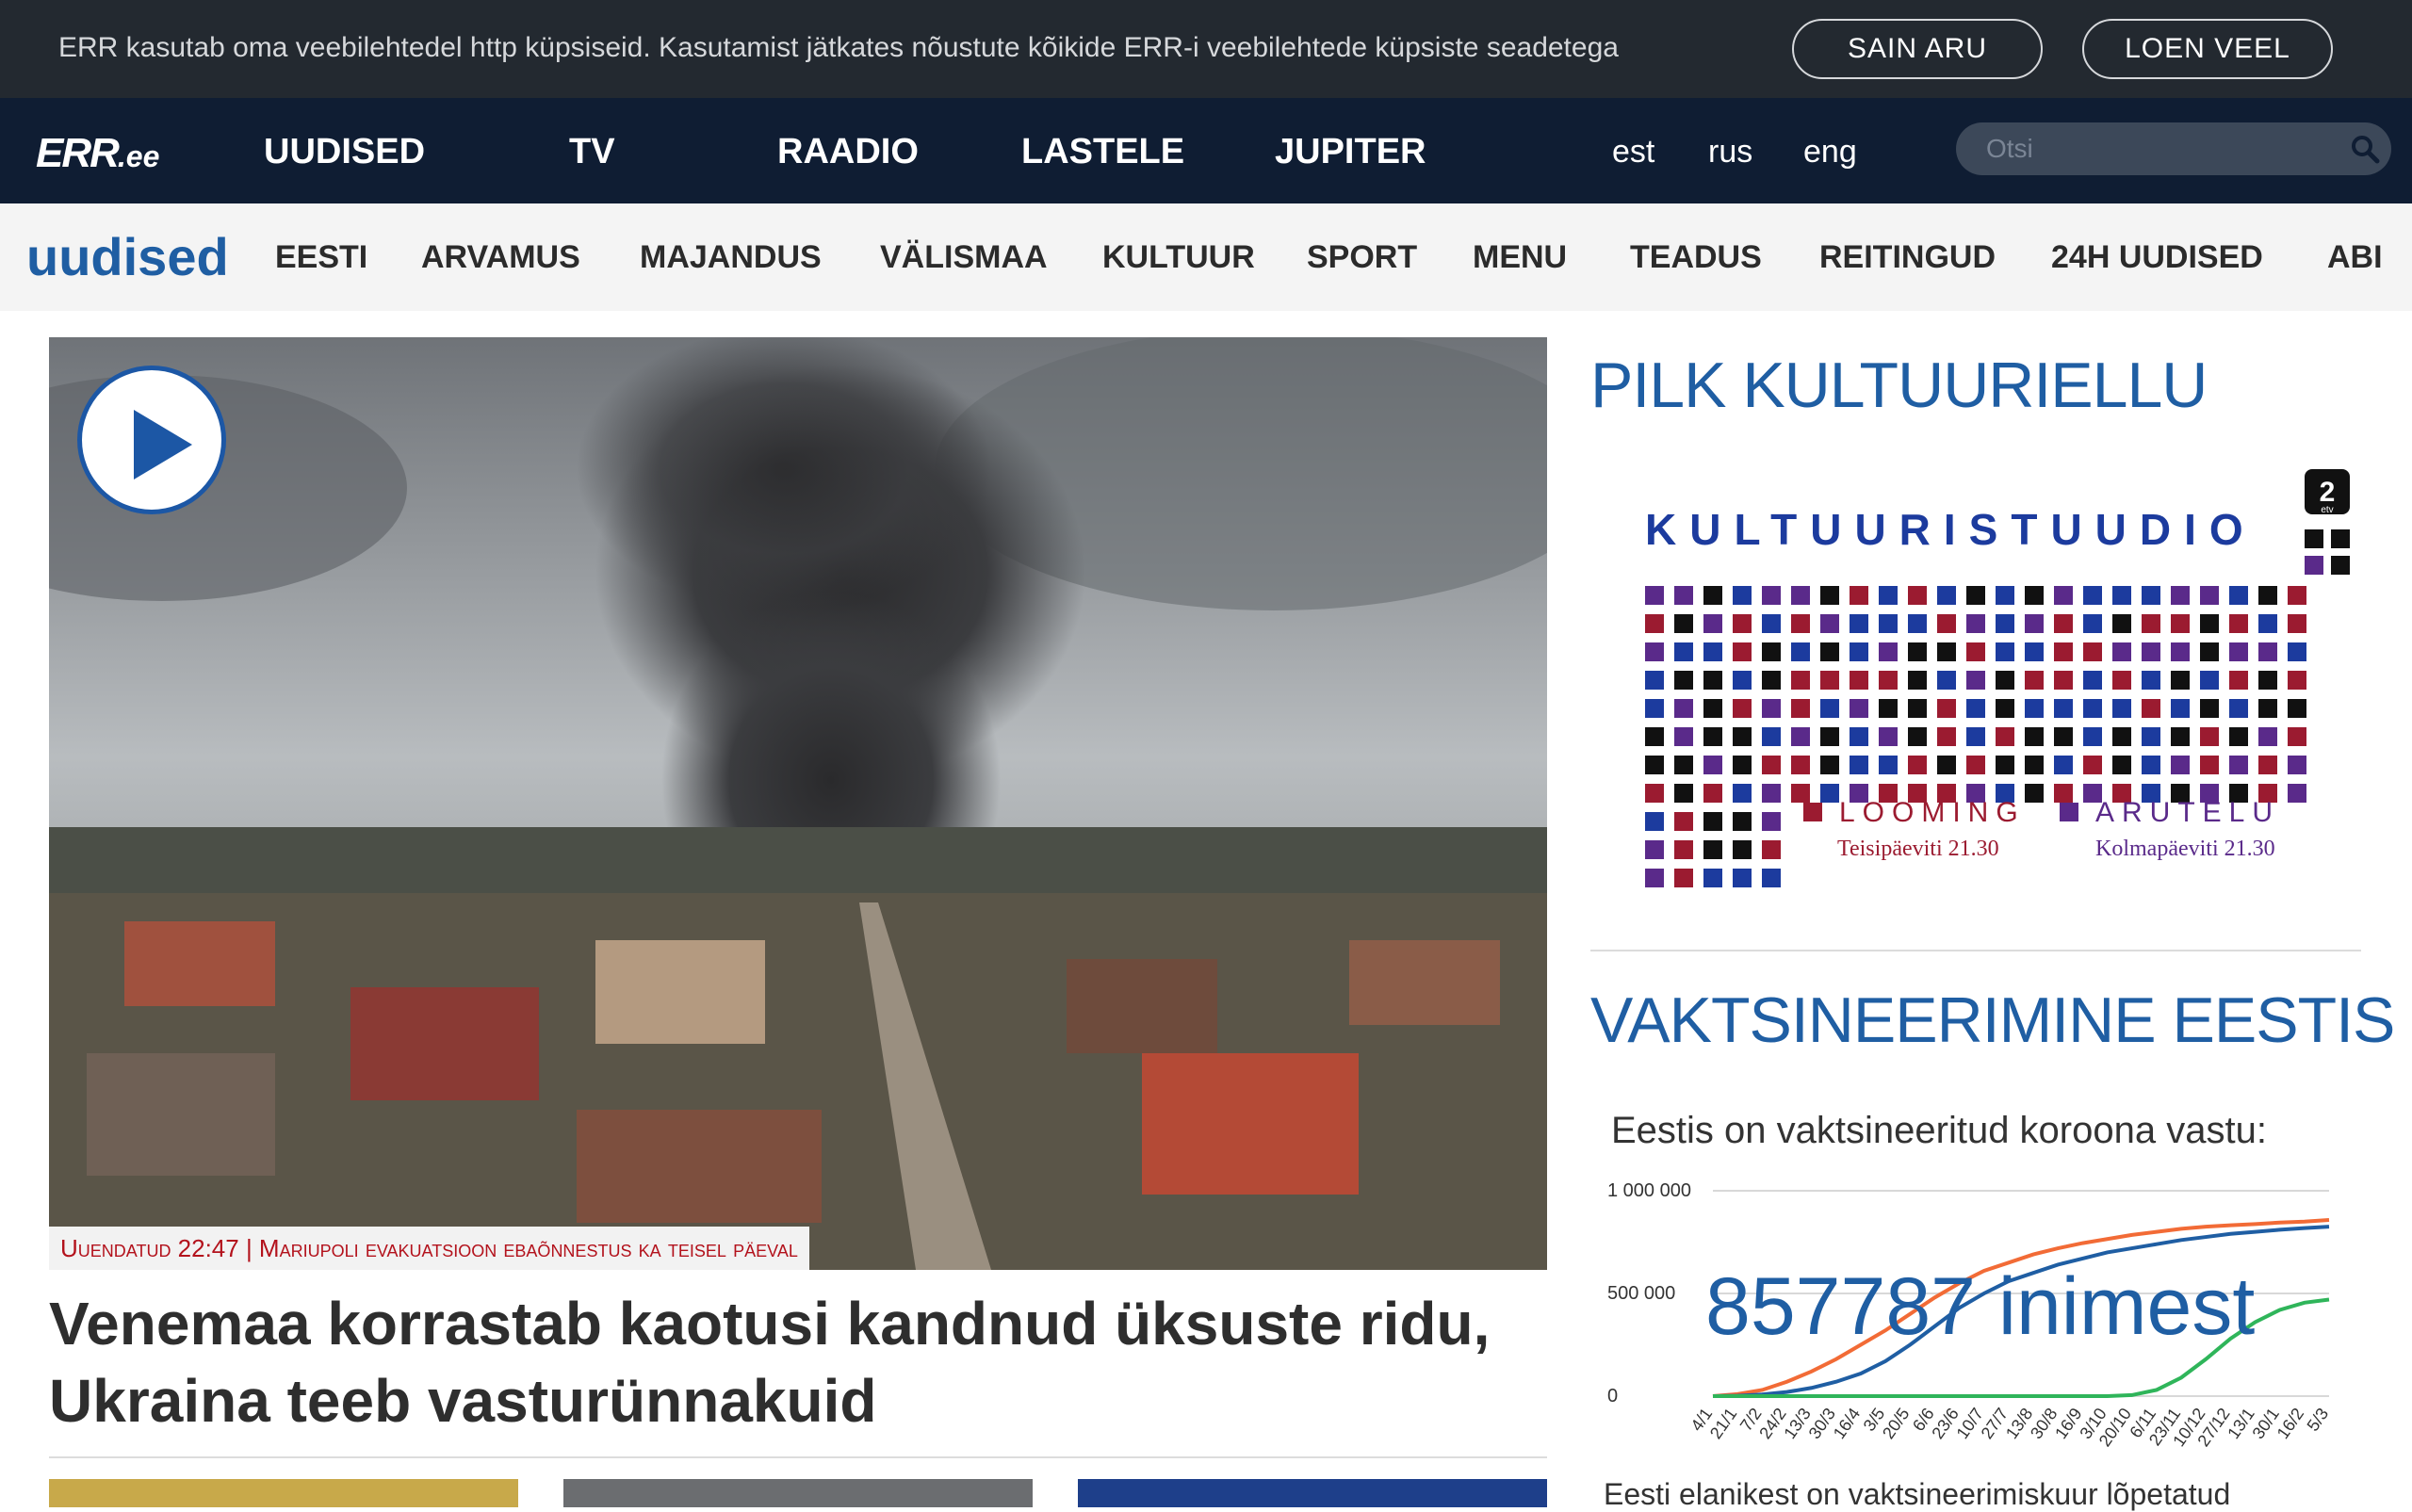 Image resolution: width=2412 pixels, height=1512 pixels. What do you see at coordinates (2185, 849) in the screenshot?
I see `svg-text: Kolmapäeviti 21.30` at bounding box center [2185, 849].